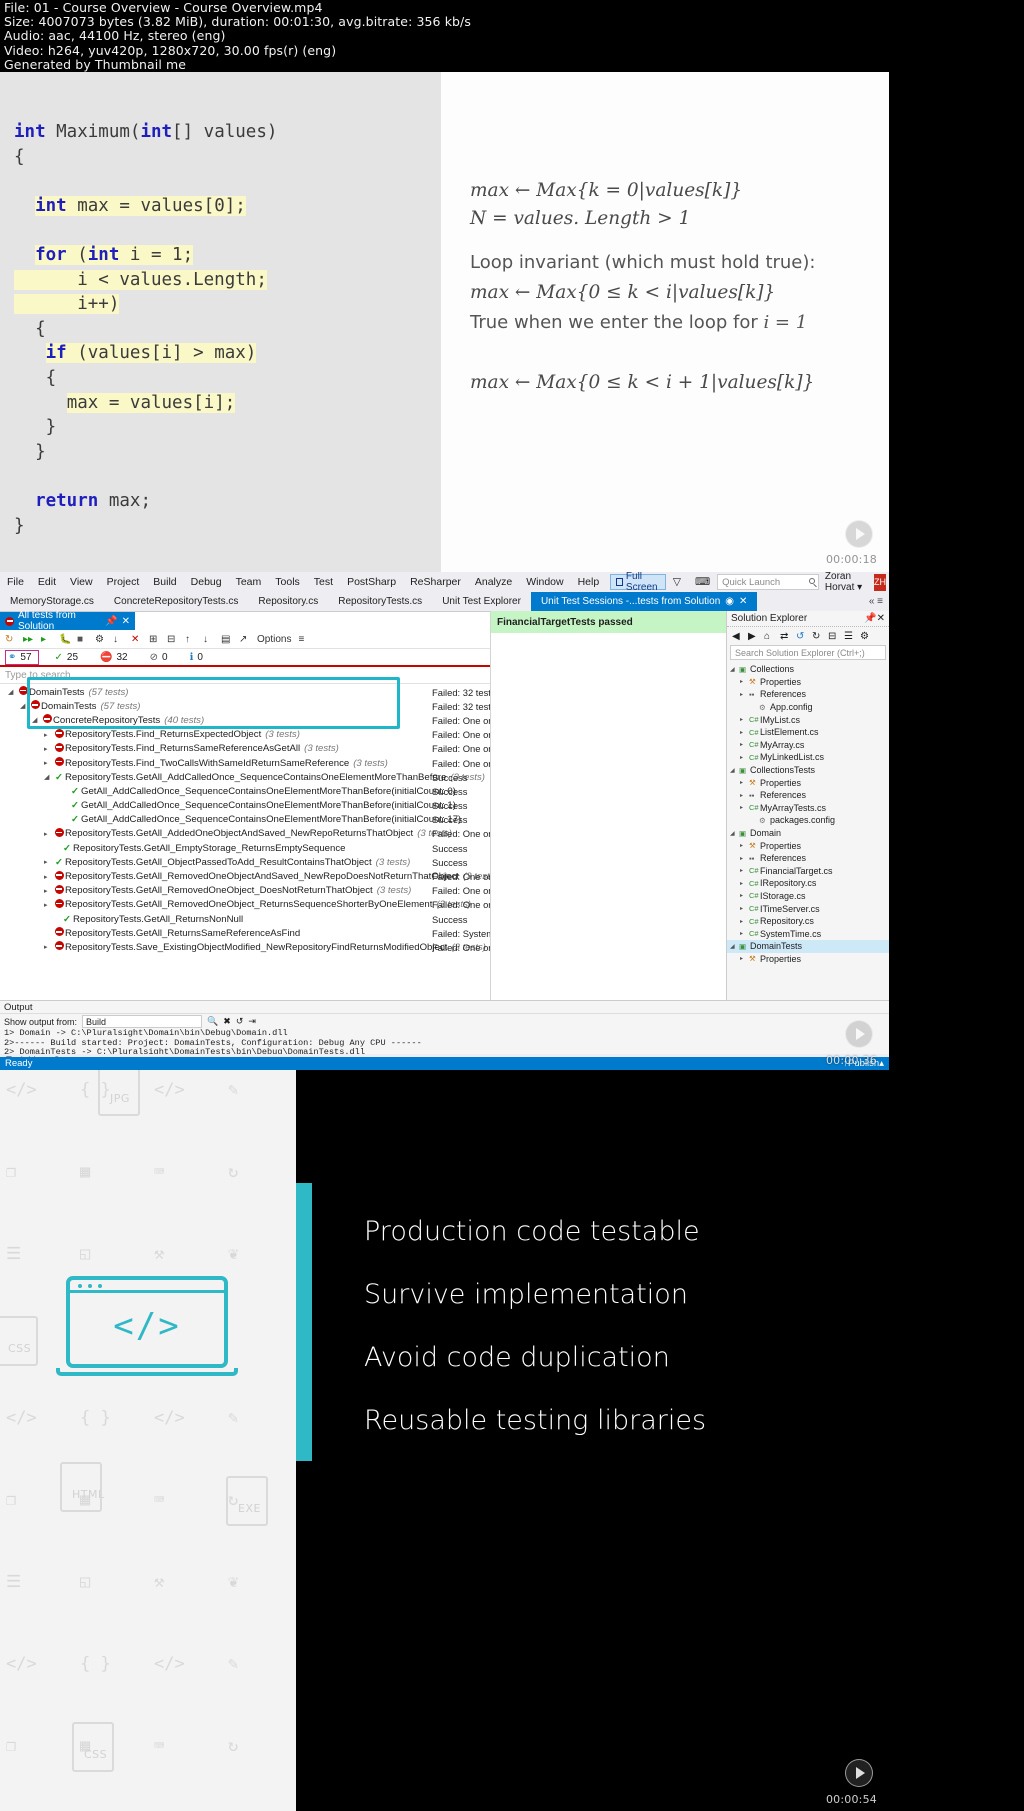 The image size is (1024, 1811). Describe the element at coordinates (164, 582) in the screenshot. I see `menu-item-build: Build` at that location.